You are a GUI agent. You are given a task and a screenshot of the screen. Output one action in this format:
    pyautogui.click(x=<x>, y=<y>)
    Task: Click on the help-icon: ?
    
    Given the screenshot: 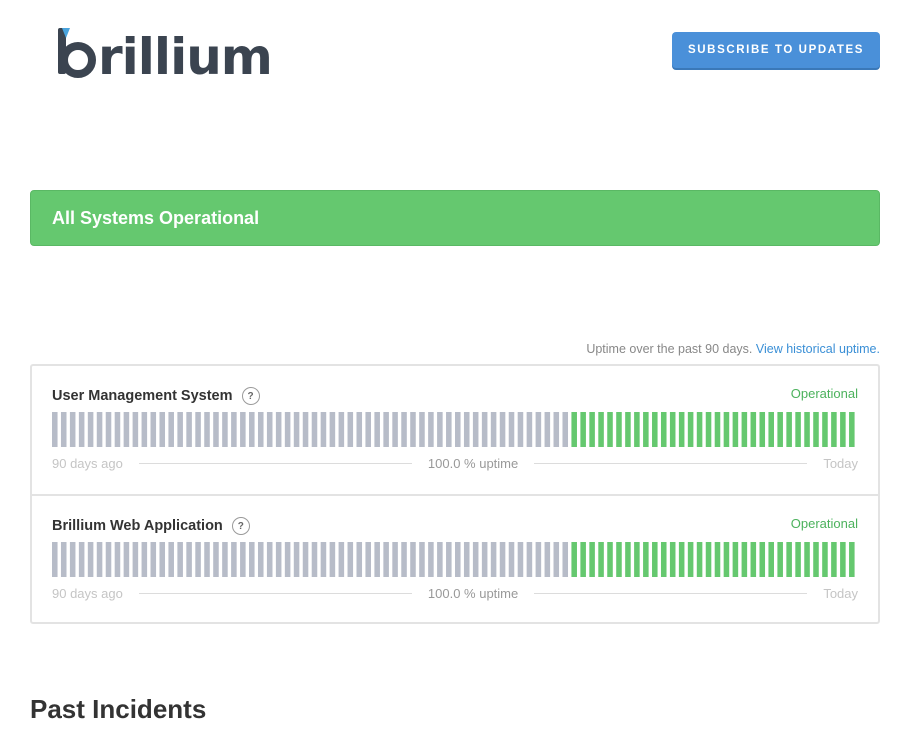 What is the action you would take?
    pyautogui.click(x=240, y=526)
    